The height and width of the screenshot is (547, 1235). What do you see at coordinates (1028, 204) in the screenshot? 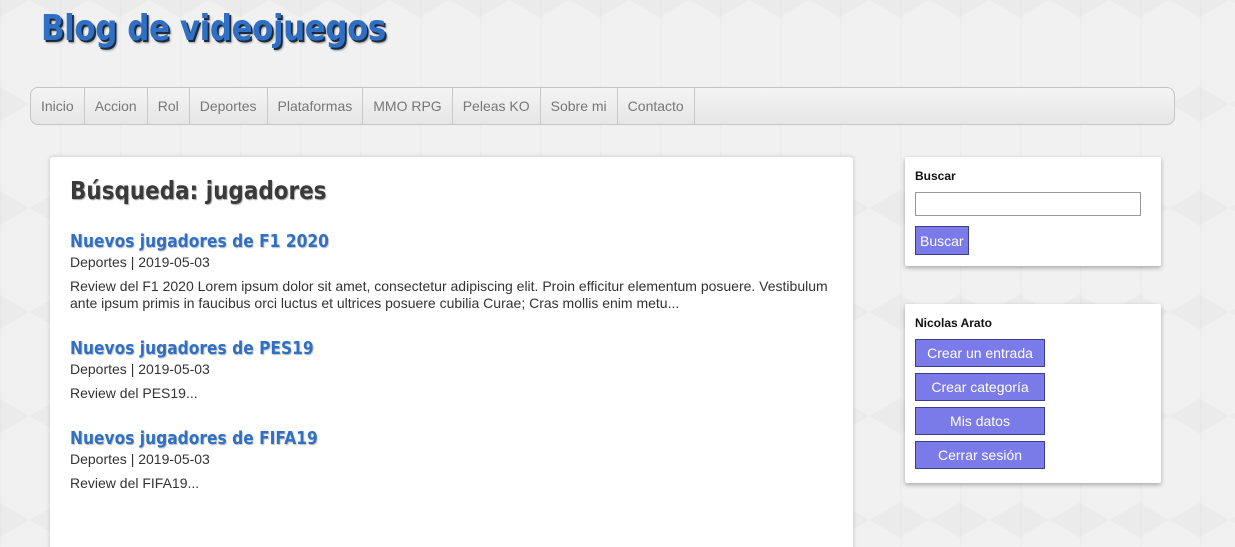
I see `search-input` at bounding box center [1028, 204].